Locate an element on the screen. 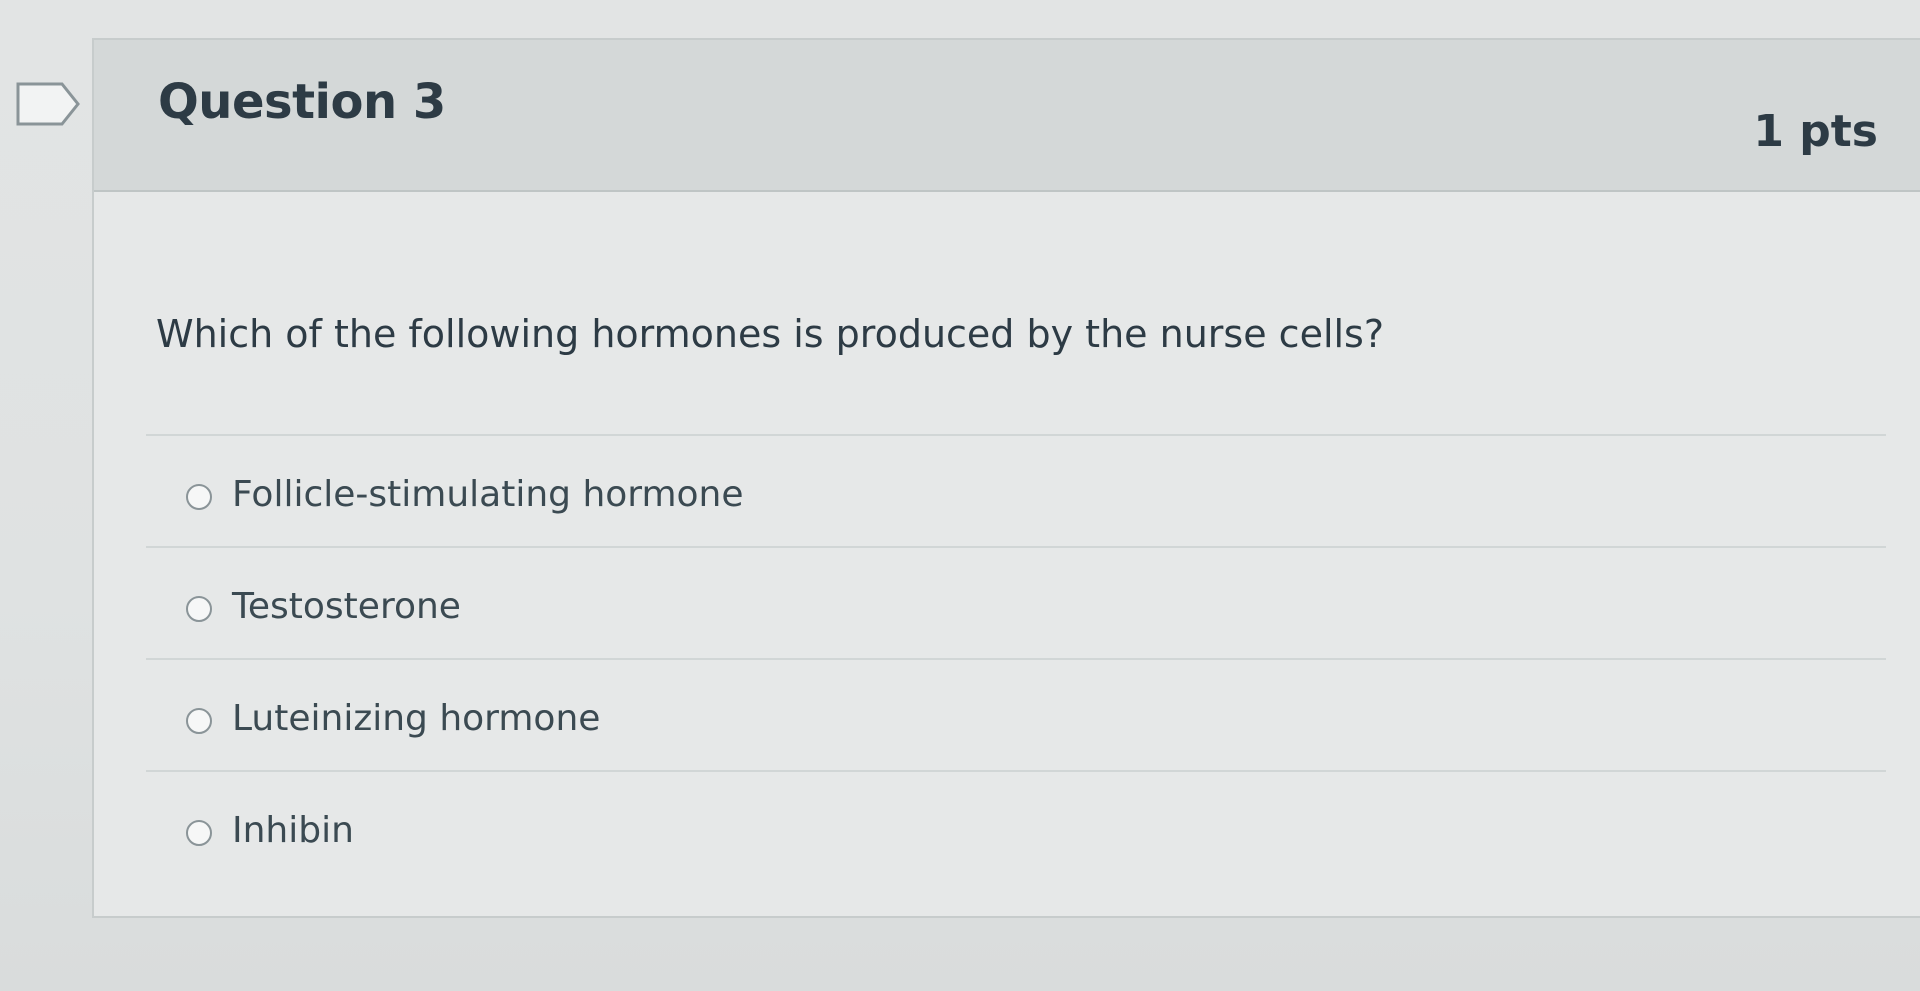 Image resolution: width=1920 pixels, height=991 pixels. question-header: Question 3 1 pts is located at coordinates (1007, 116).